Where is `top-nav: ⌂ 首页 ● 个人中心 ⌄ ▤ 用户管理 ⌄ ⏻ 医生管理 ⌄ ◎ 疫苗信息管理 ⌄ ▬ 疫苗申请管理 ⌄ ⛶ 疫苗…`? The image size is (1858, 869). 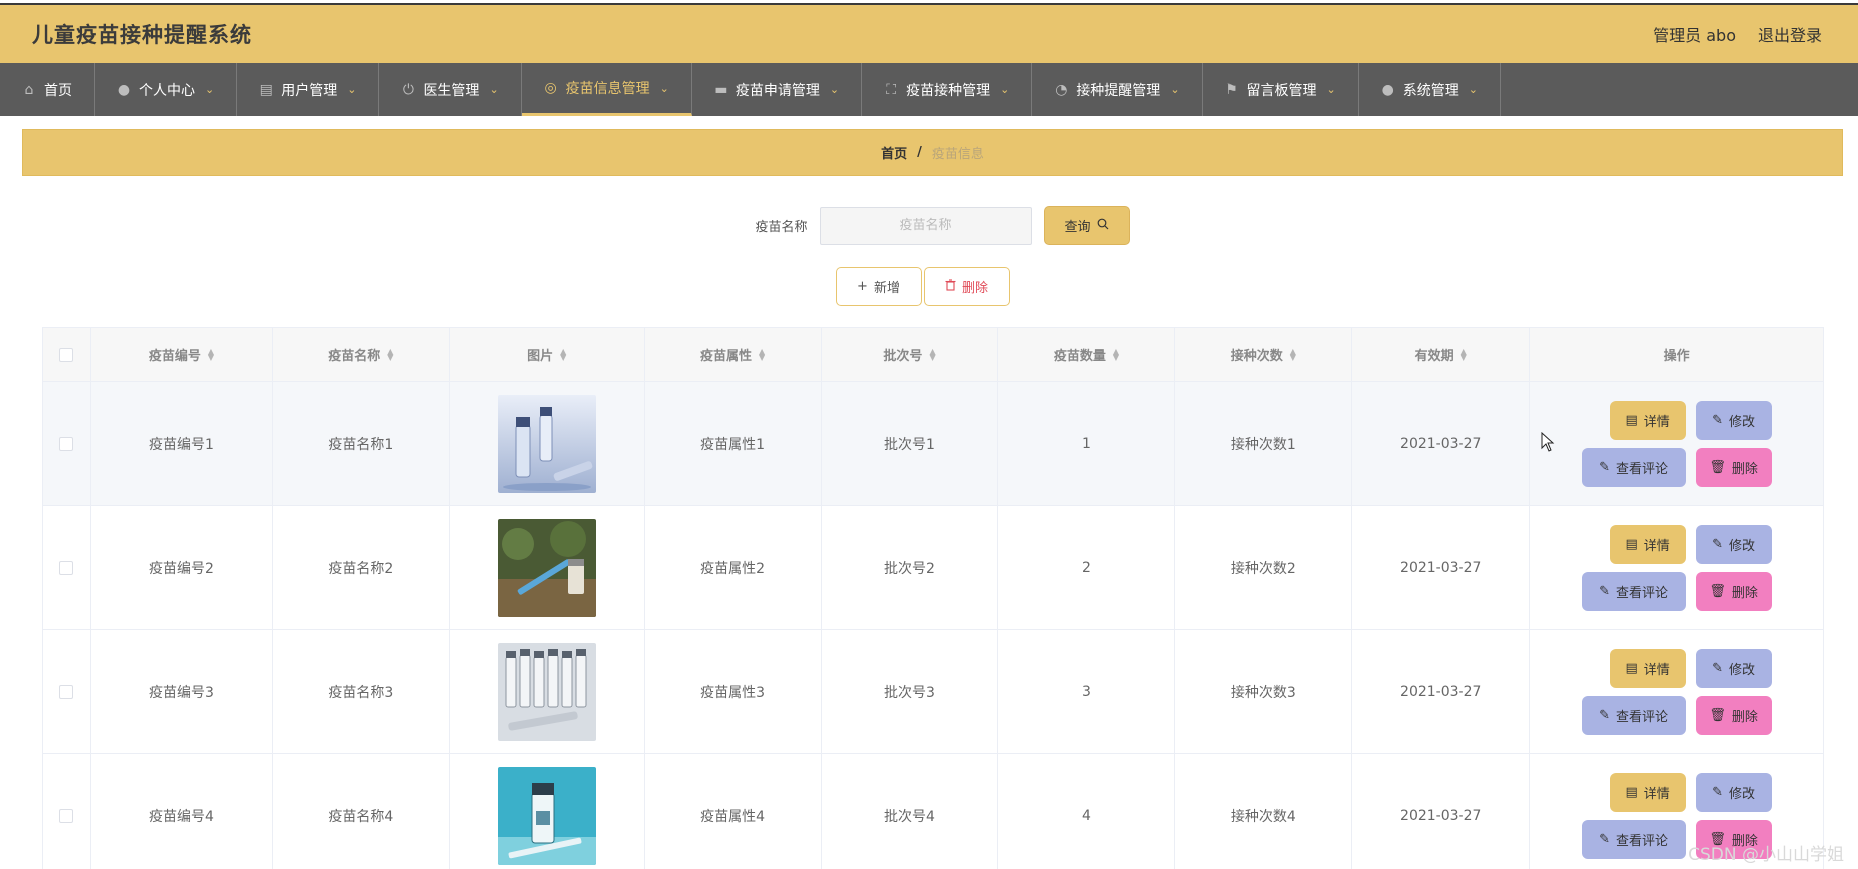
top-nav: ⌂ 首页 ● 个人中心 ⌄ ▤ 用户管理 ⌄ ⏻ 医生管理 ⌄ ◎ 疫苗信息管理 ⌄ ▬ 疫苗申请管理 ⌄ ⛶ 疫苗… is located at coordinates (929, 89).